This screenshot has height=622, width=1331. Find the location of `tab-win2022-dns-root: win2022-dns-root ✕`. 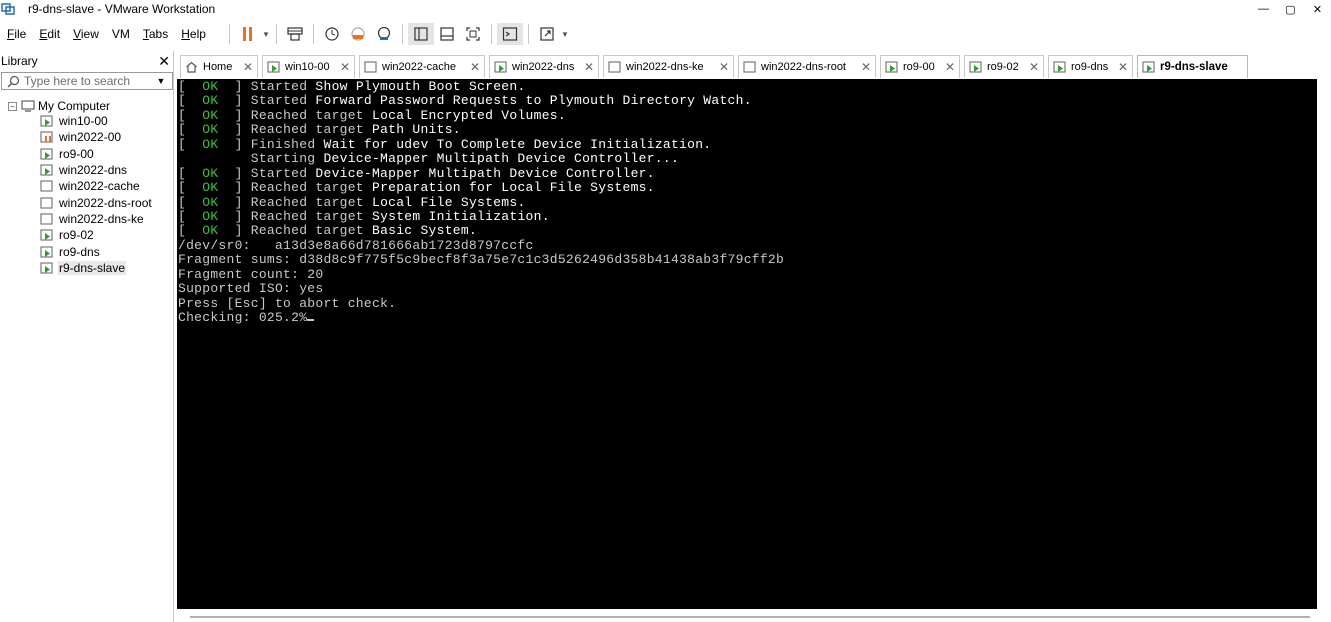

tab-win2022-dns-root: win2022-dns-root ✕ is located at coordinates (807, 66).